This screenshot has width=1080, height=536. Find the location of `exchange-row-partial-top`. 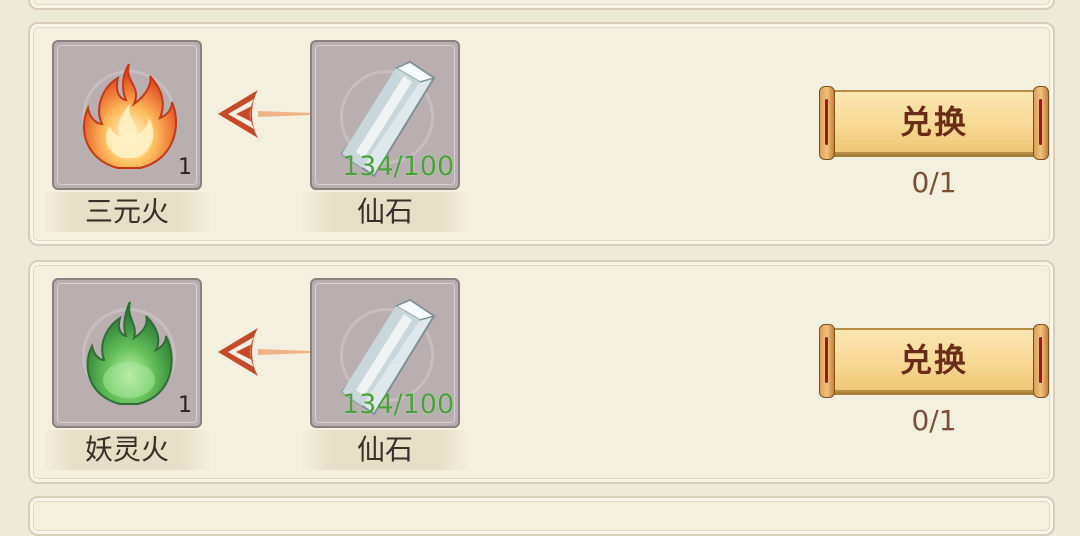

exchange-row-partial-top is located at coordinates (541, 5).